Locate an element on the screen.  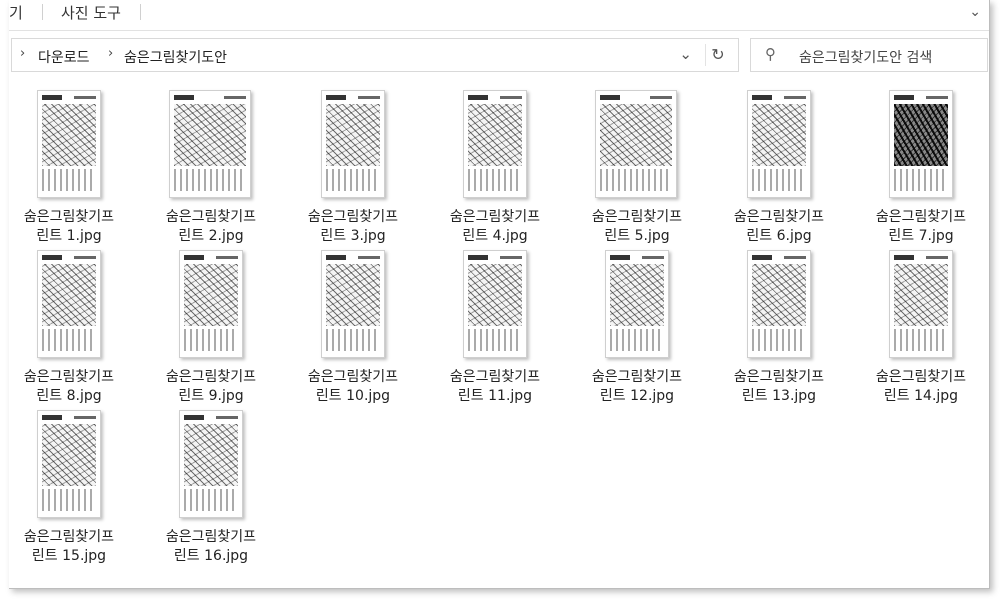
file-name-line2: 린트 12.jpg is located at coordinates (637, 396).